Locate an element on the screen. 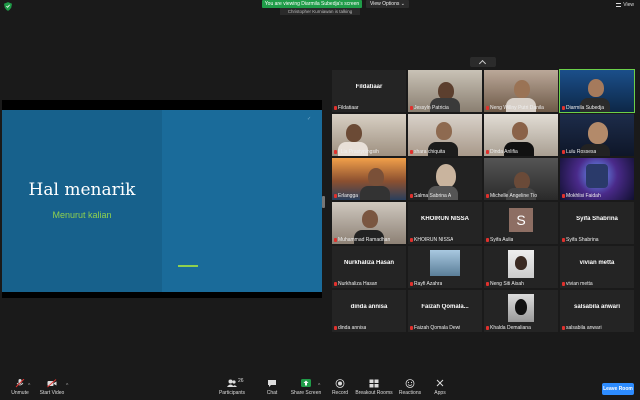  breakout-rooms-icon is located at coordinates (374, 383).